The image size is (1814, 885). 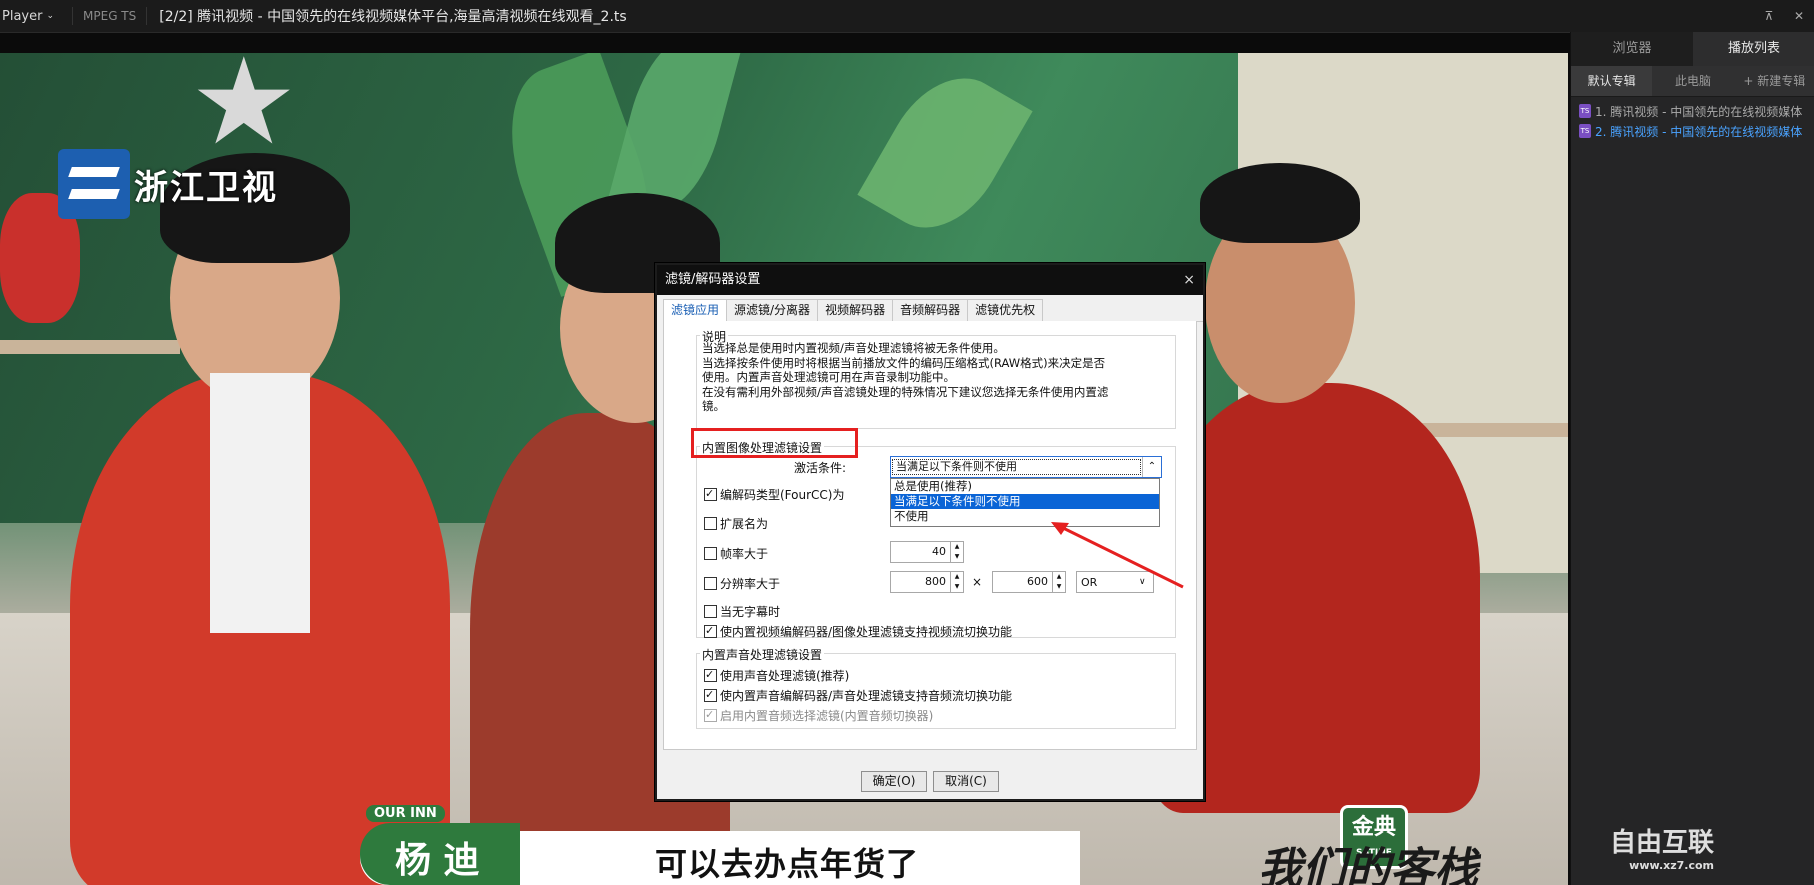 I want to click on close-icon: ✕, so click(x=1799, y=16).